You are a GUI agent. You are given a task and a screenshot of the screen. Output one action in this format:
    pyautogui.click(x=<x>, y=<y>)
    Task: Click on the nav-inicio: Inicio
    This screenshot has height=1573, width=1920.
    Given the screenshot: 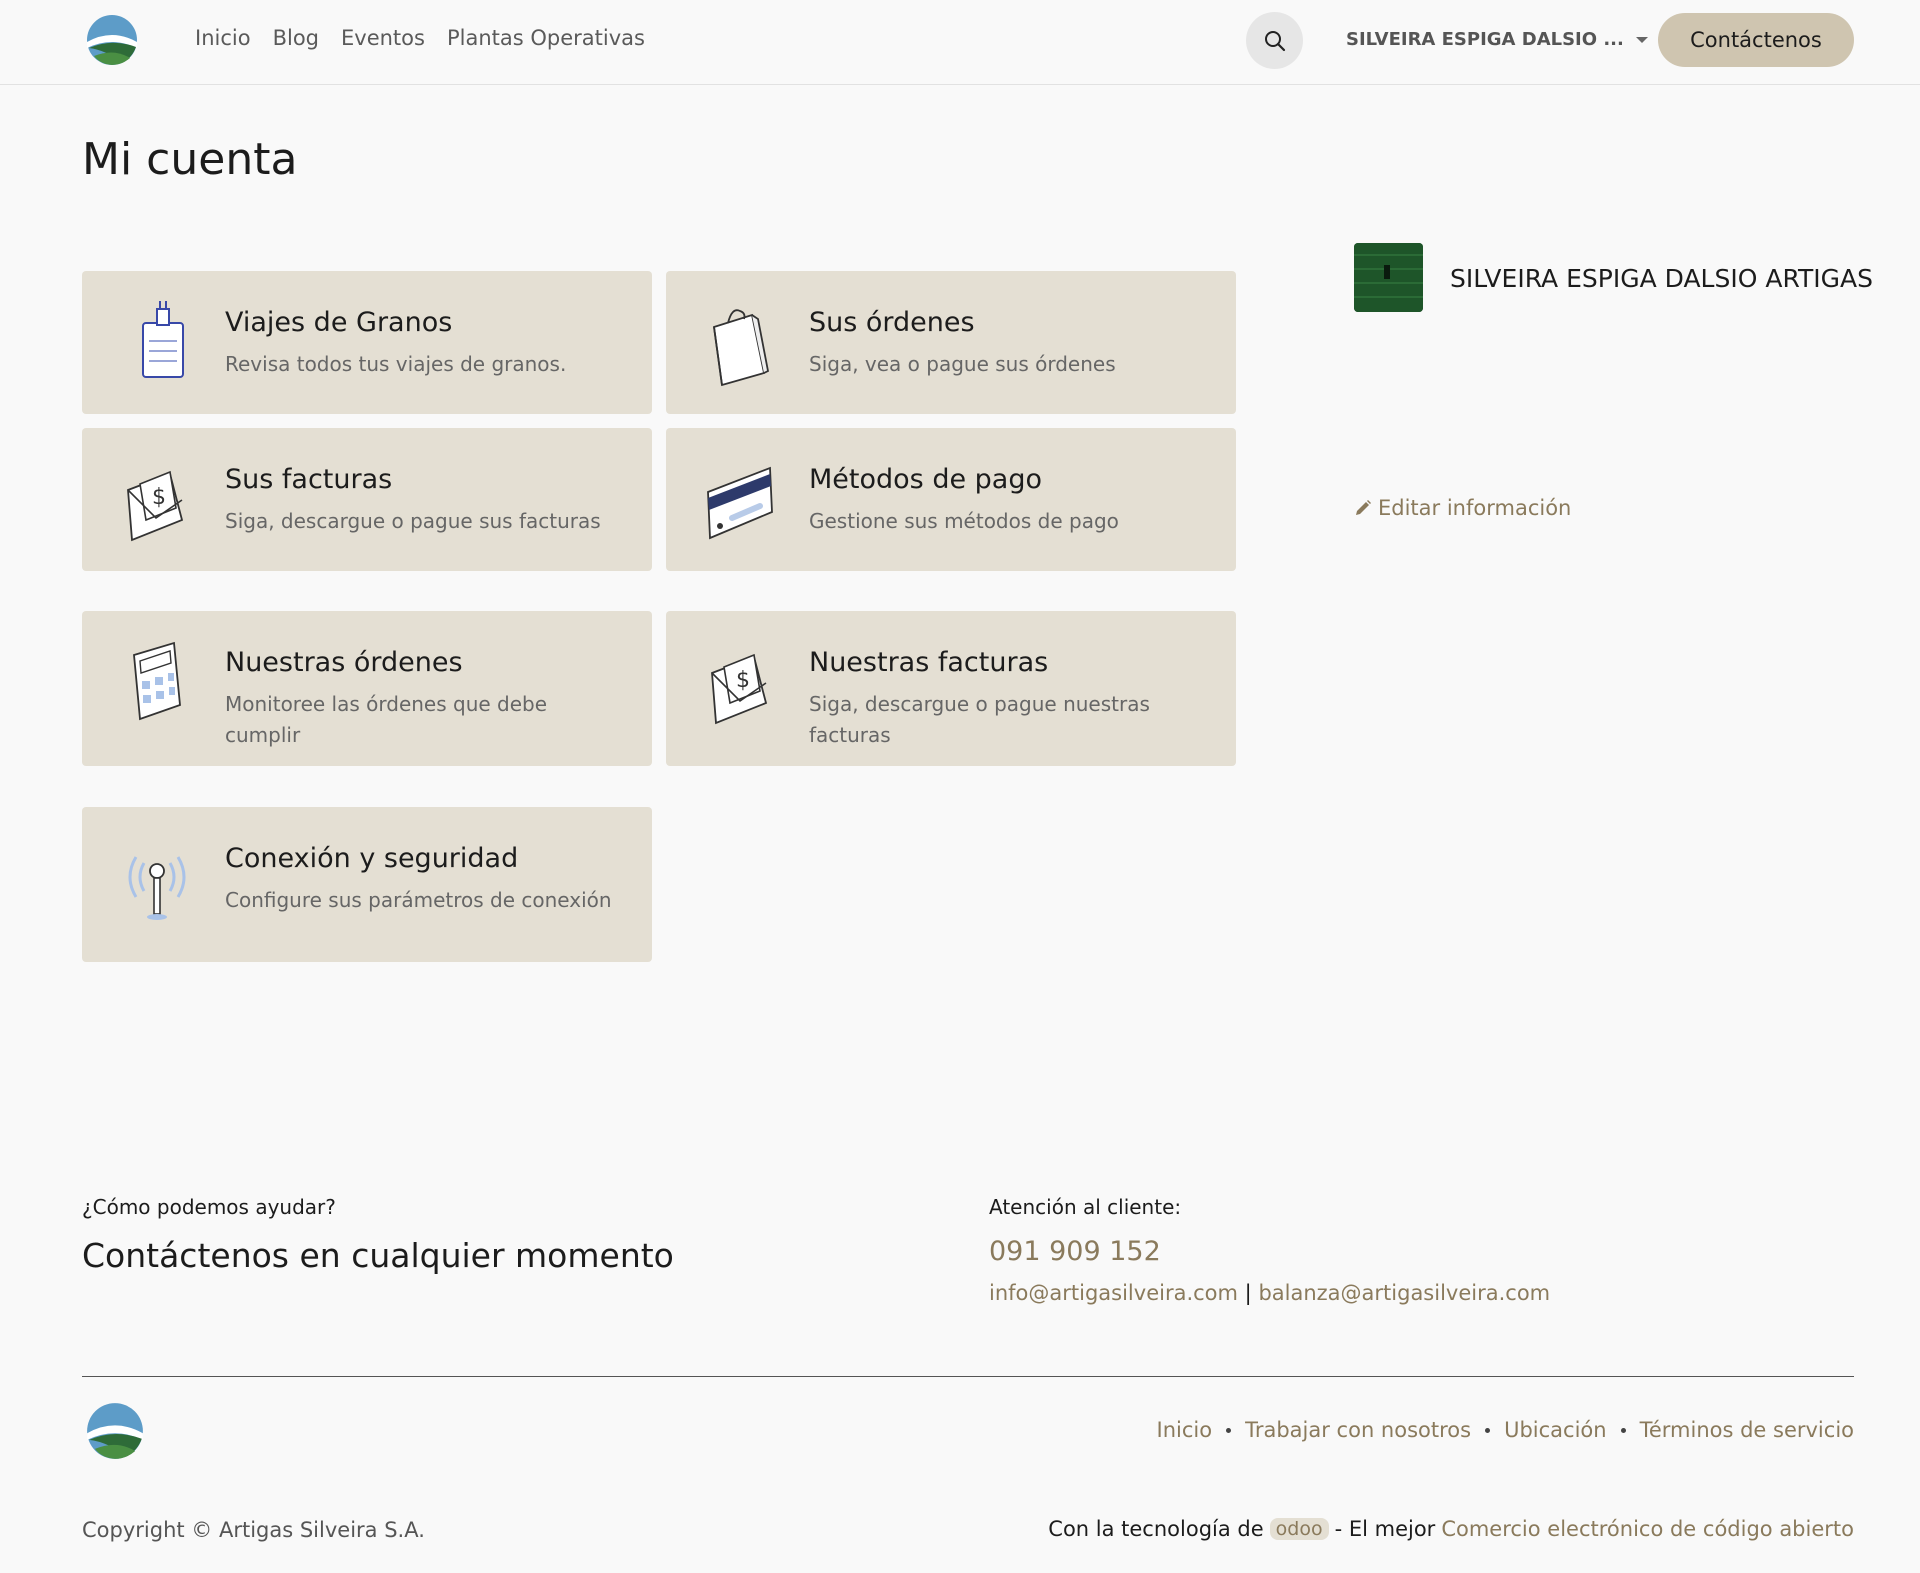 What is the action you would take?
    pyautogui.click(x=223, y=38)
    